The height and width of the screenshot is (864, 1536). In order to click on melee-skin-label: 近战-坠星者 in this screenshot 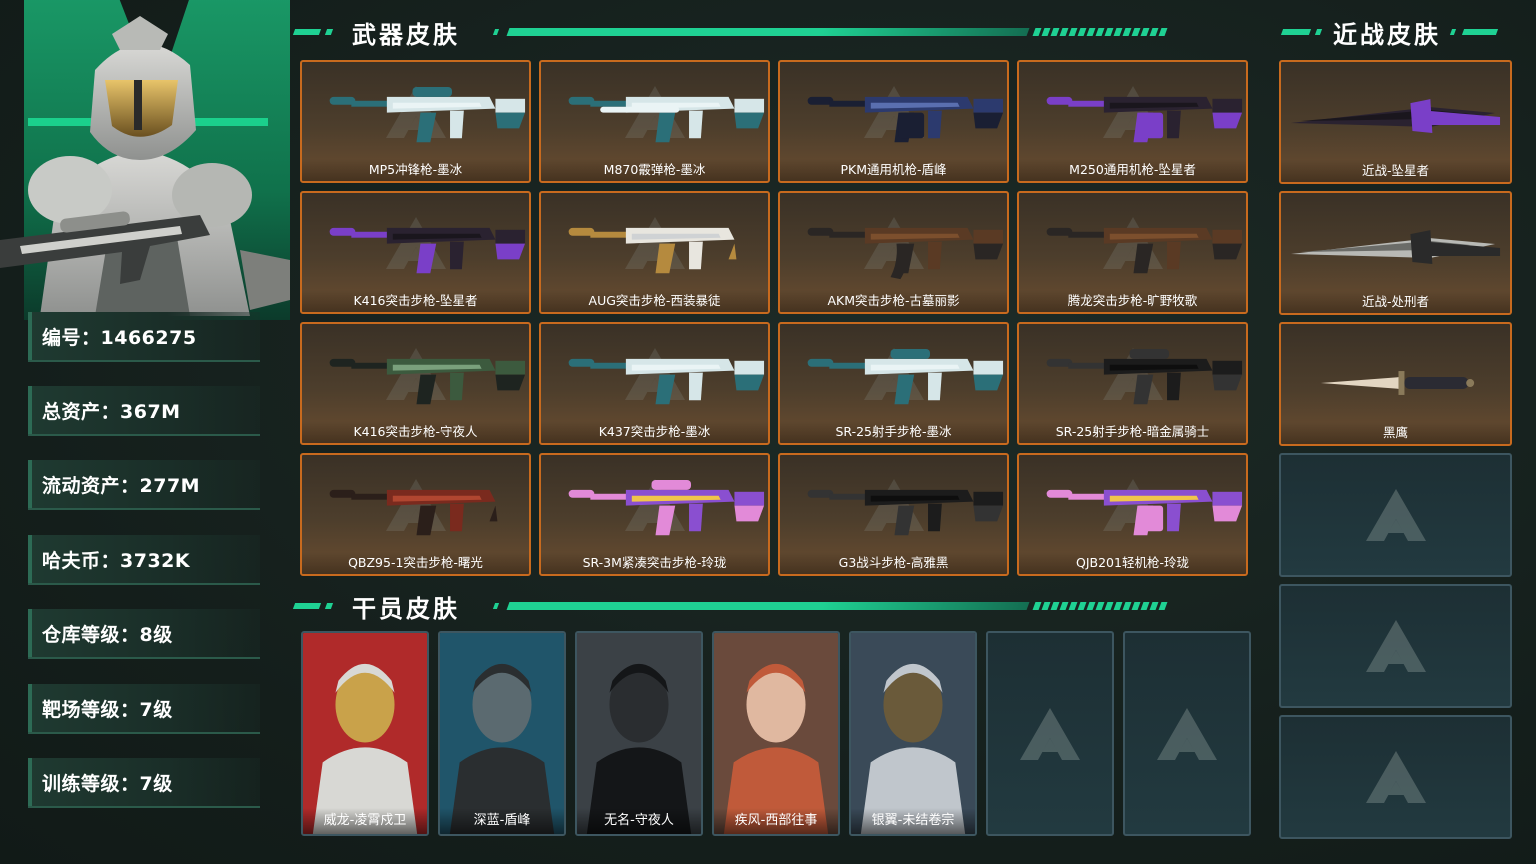, I will do `click(1395, 171)`.